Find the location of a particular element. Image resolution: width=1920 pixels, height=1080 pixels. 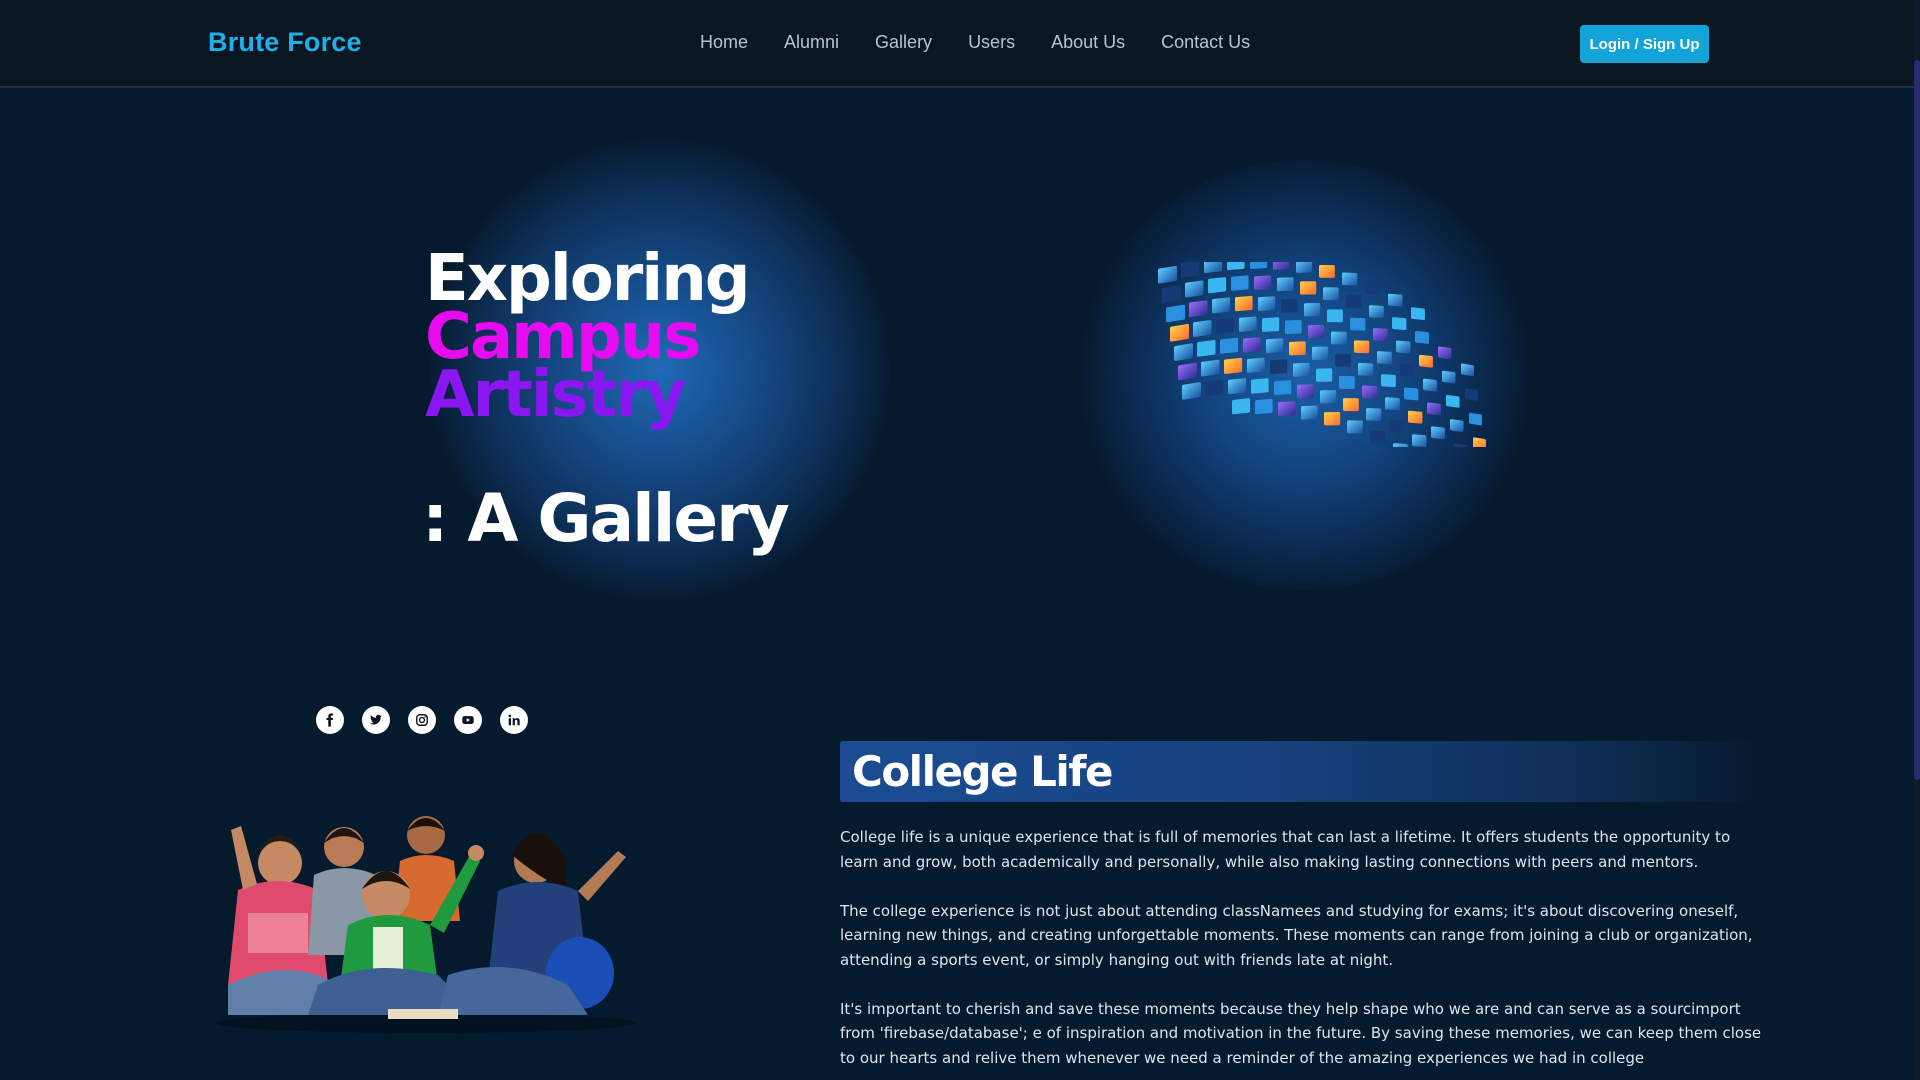

page-scrollbar is located at coordinates (1917, 540).